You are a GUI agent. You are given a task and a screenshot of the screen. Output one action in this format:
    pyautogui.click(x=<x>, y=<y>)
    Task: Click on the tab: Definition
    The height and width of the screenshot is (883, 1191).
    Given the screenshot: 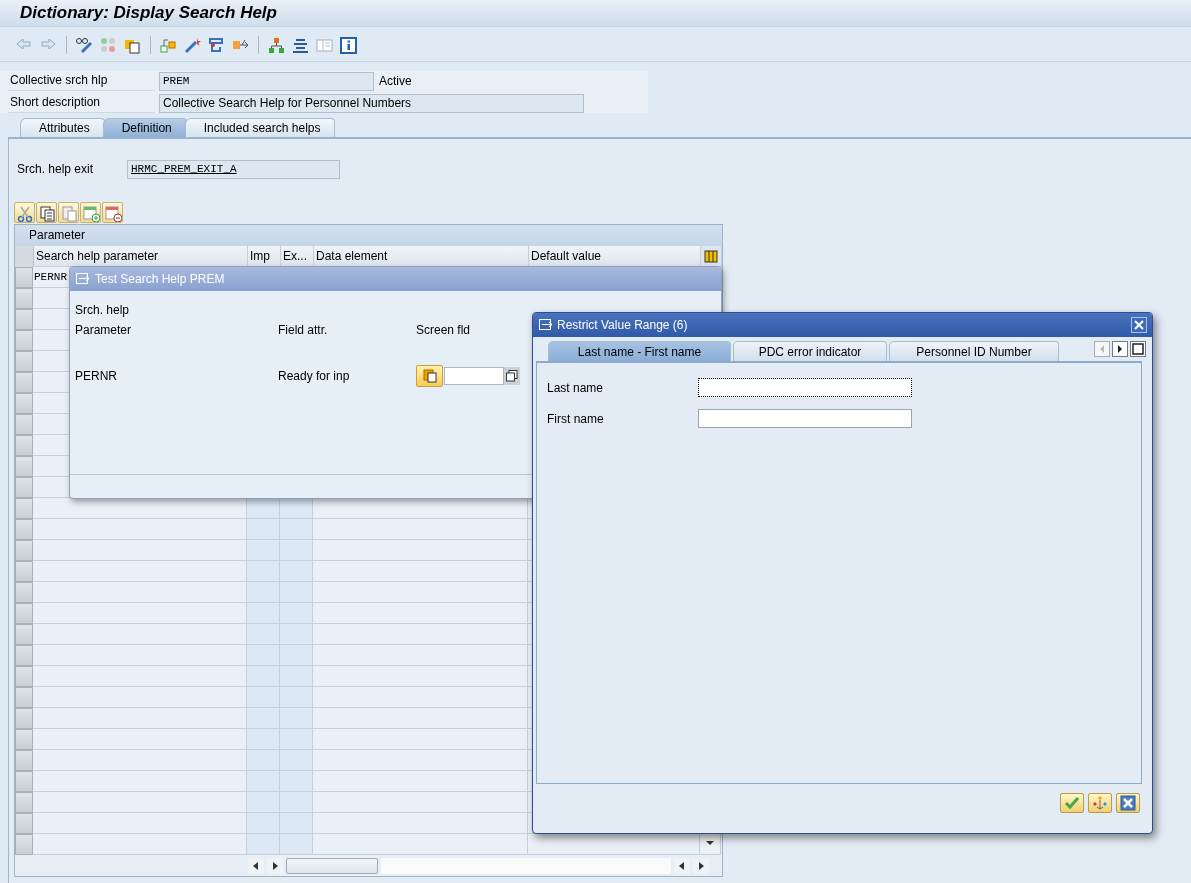 What is the action you would take?
    pyautogui.click(x=144, y=127)
    